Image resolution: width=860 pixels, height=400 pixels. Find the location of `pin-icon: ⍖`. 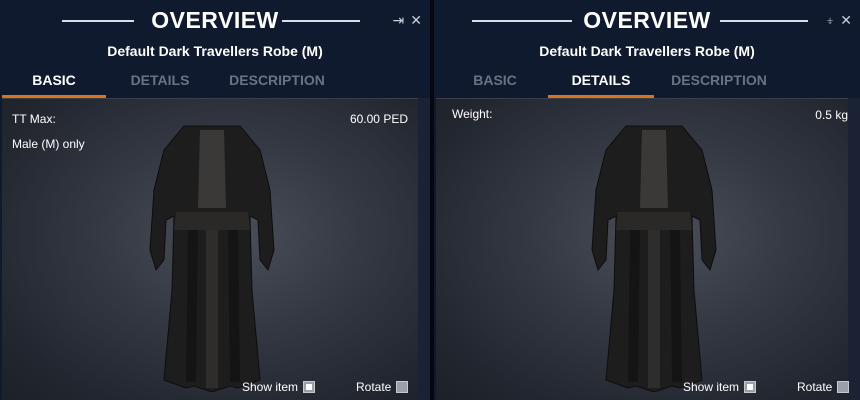

pin-icon: ⍖ is located at coordinates (830, 20).